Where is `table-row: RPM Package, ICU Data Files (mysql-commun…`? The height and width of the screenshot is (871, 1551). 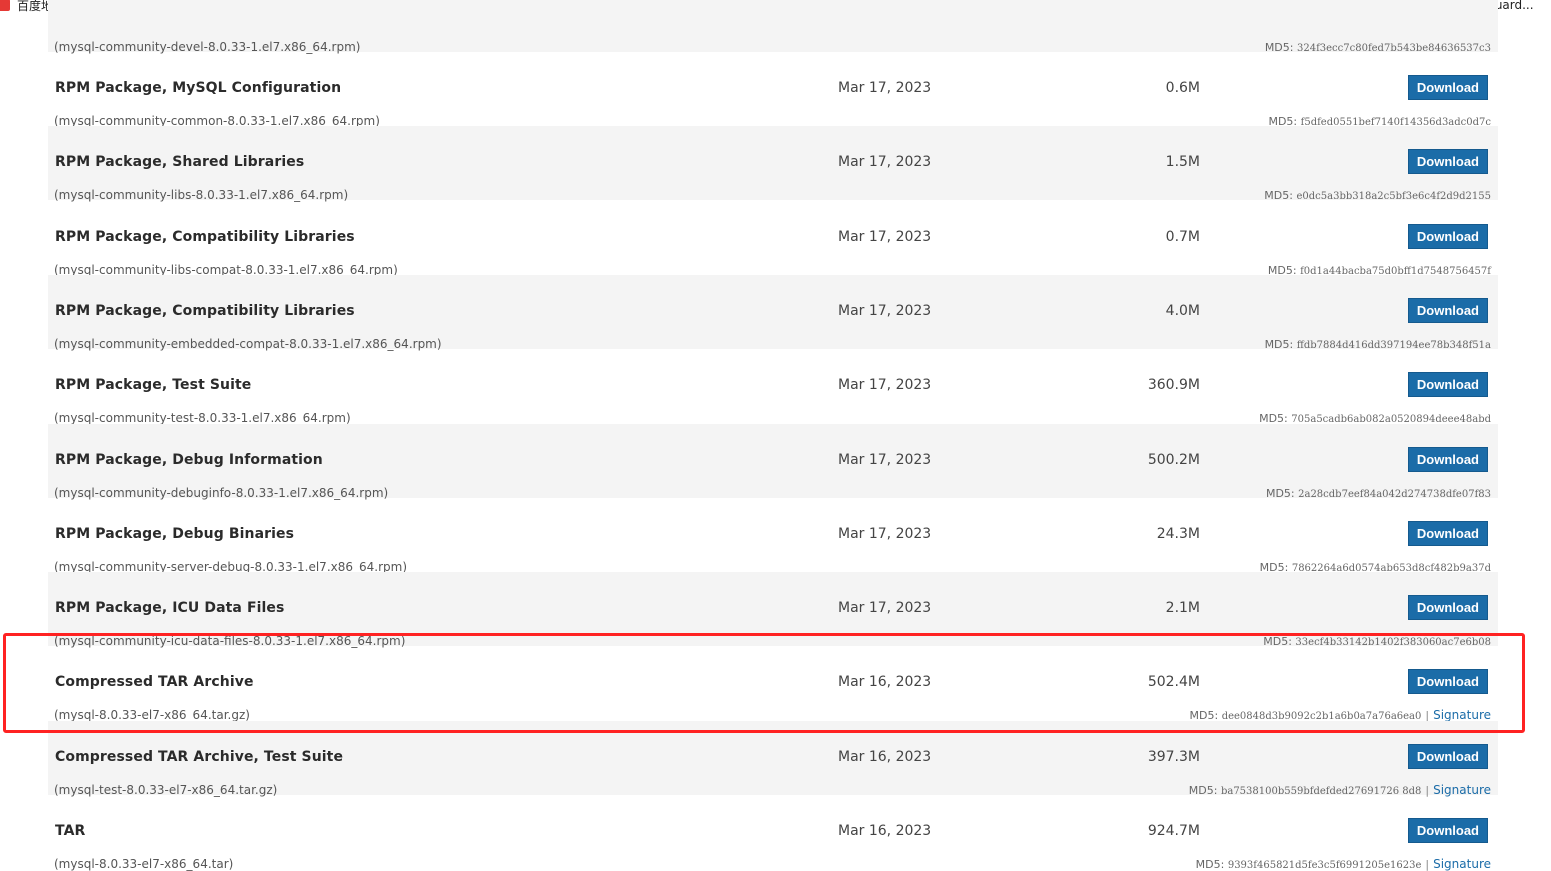
table-row: RPM Package, ICU Data Files (mysql-commun… is located at coordinates (773, 610).